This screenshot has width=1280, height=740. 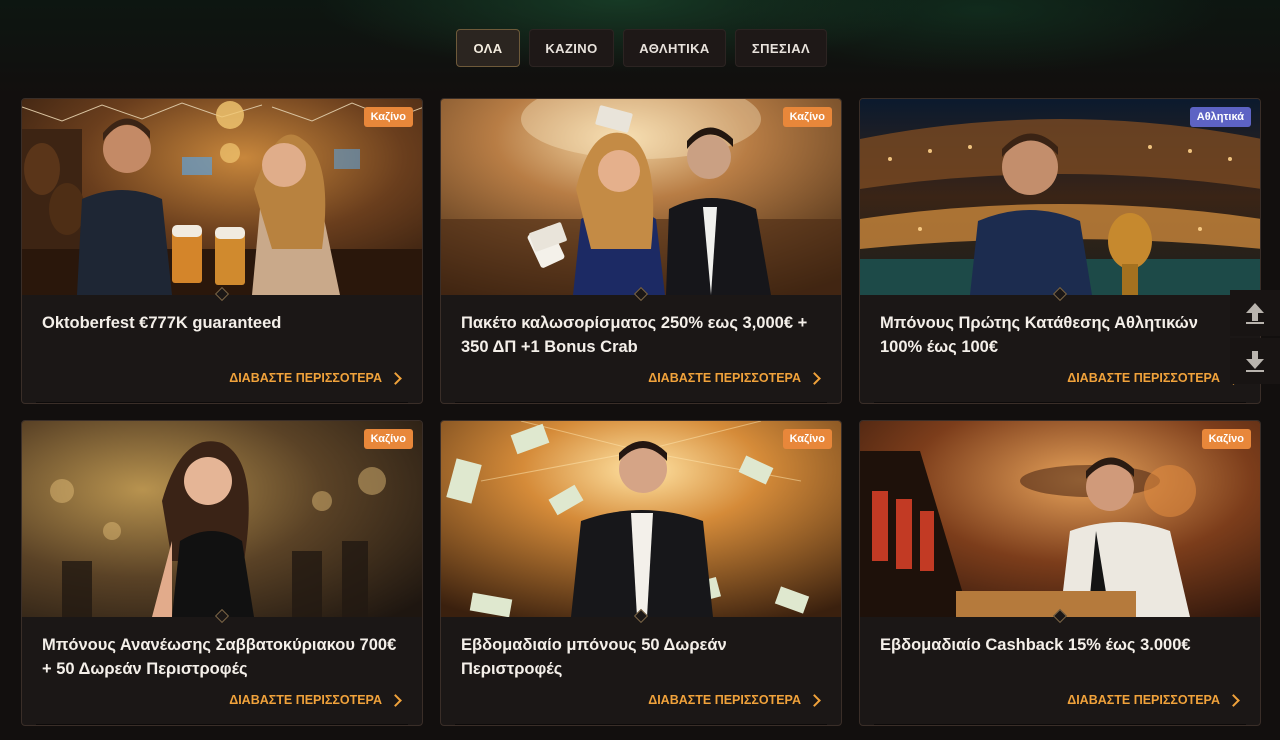 I want to click on arrow-up-icon, so click(x=1255, y=313).